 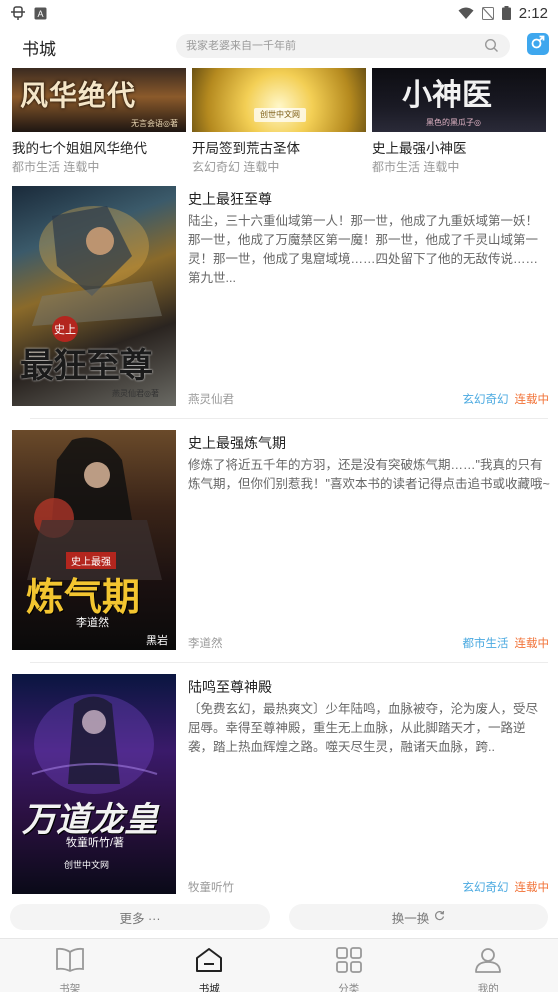 I want to click on book-title: 史上最强炼气期, so click(x=237, y=443).